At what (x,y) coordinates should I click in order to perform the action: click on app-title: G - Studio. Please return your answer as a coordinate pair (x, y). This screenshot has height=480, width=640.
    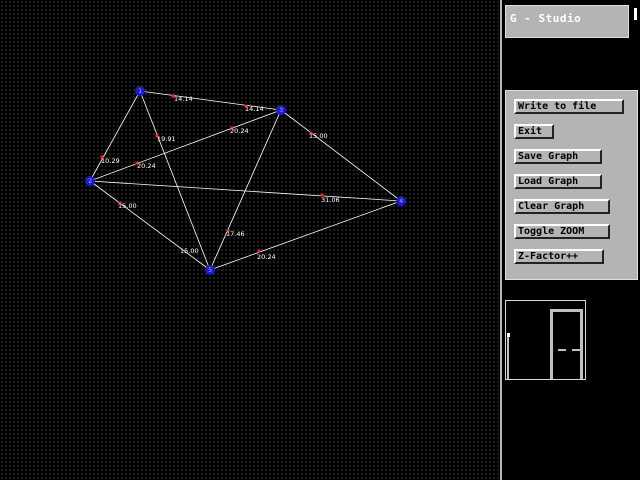
    Looking at the image, I should click on (546, 18).